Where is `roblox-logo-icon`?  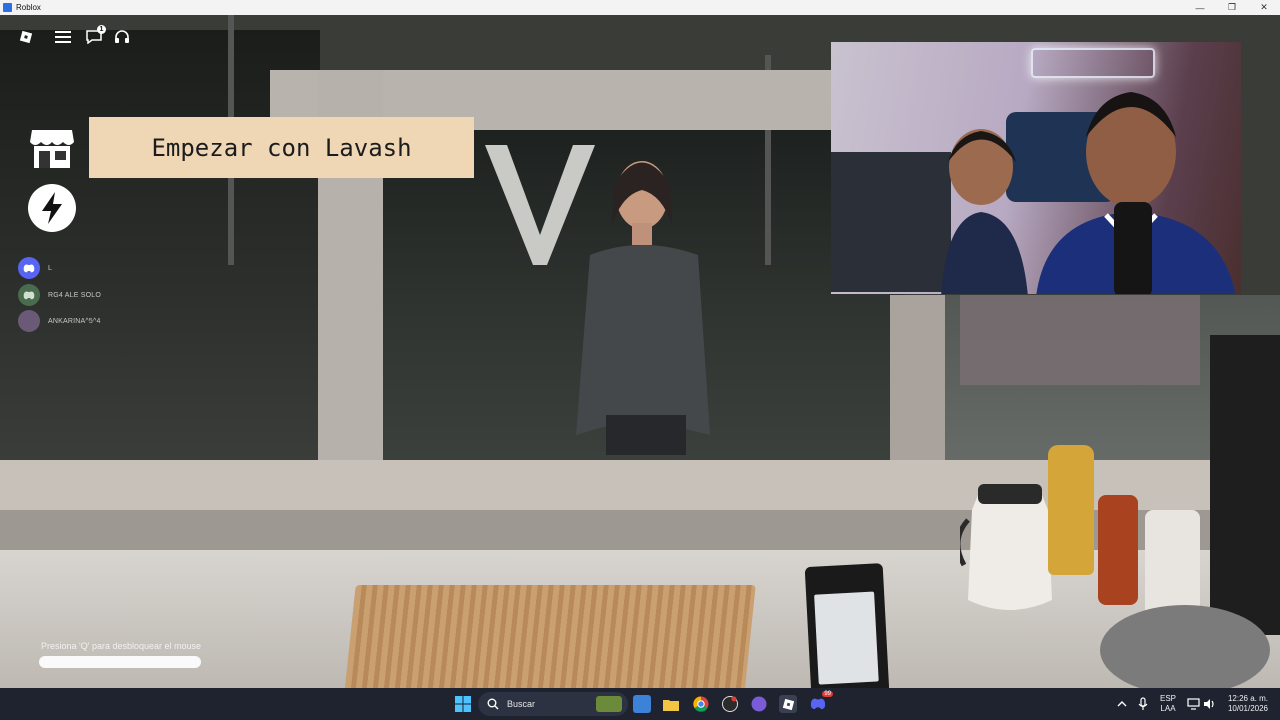 roblox-logo-icon is located at coordinates (26, 37).